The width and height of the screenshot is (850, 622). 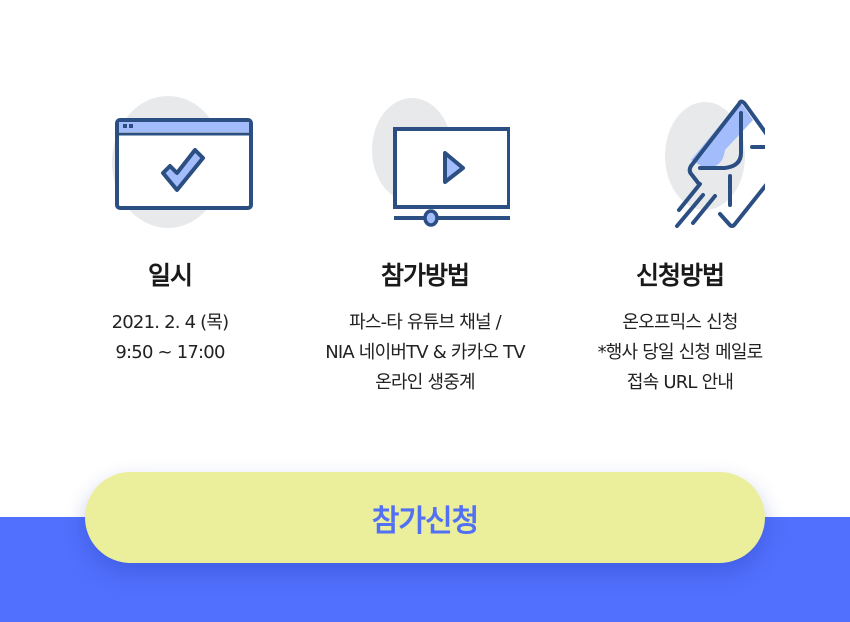 I want to click on apply-button: 참가신청, so click(x=425, y=517).